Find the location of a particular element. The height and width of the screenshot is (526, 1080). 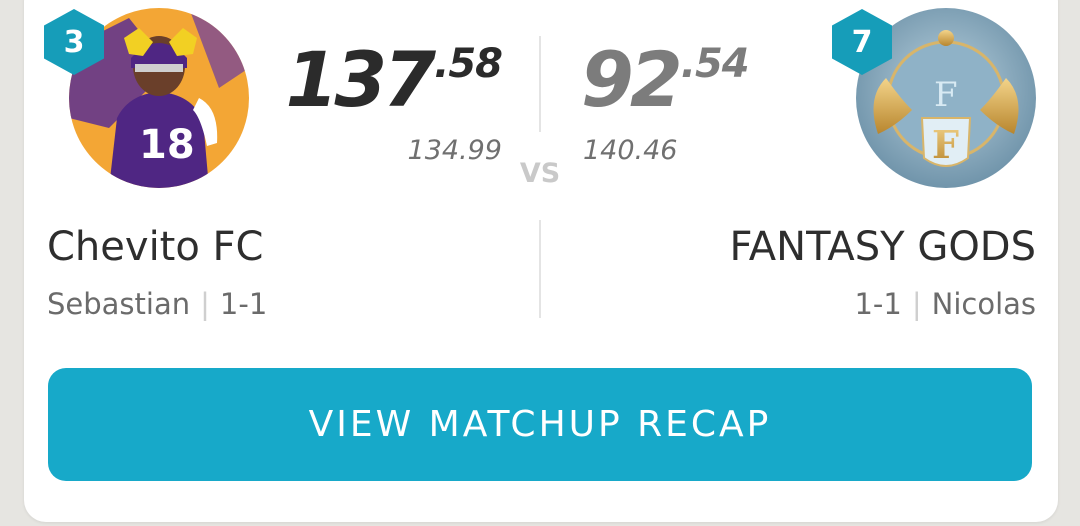

home-record: 1-1 is located at coordinates (243, 304).